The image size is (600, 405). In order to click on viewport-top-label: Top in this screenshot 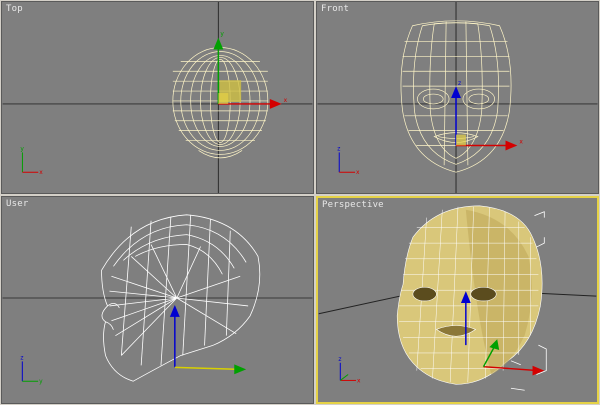, I will do `click(14, 9)`.